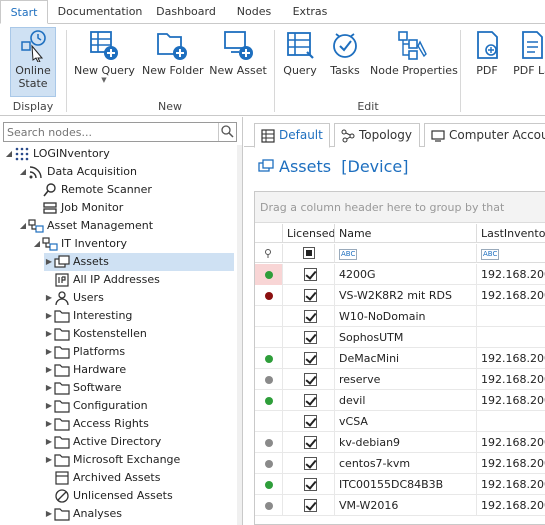 Image resolution: width=545 pixels, height=525 pixels. Describe the element at coordinates (79, 244) in the screenshot. I see `tree-item-it-inventory: ◢ IT Inventory` at that location.